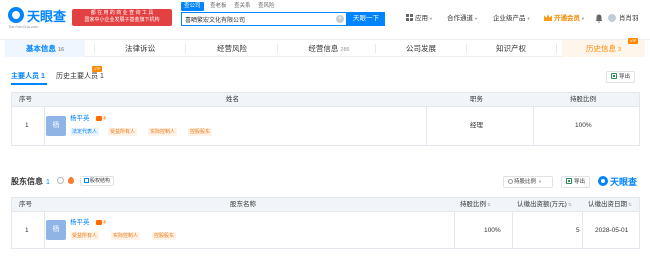  Describe the element at coordinates (16, 15) in the screenshot. I see `logo-icon` at that location.